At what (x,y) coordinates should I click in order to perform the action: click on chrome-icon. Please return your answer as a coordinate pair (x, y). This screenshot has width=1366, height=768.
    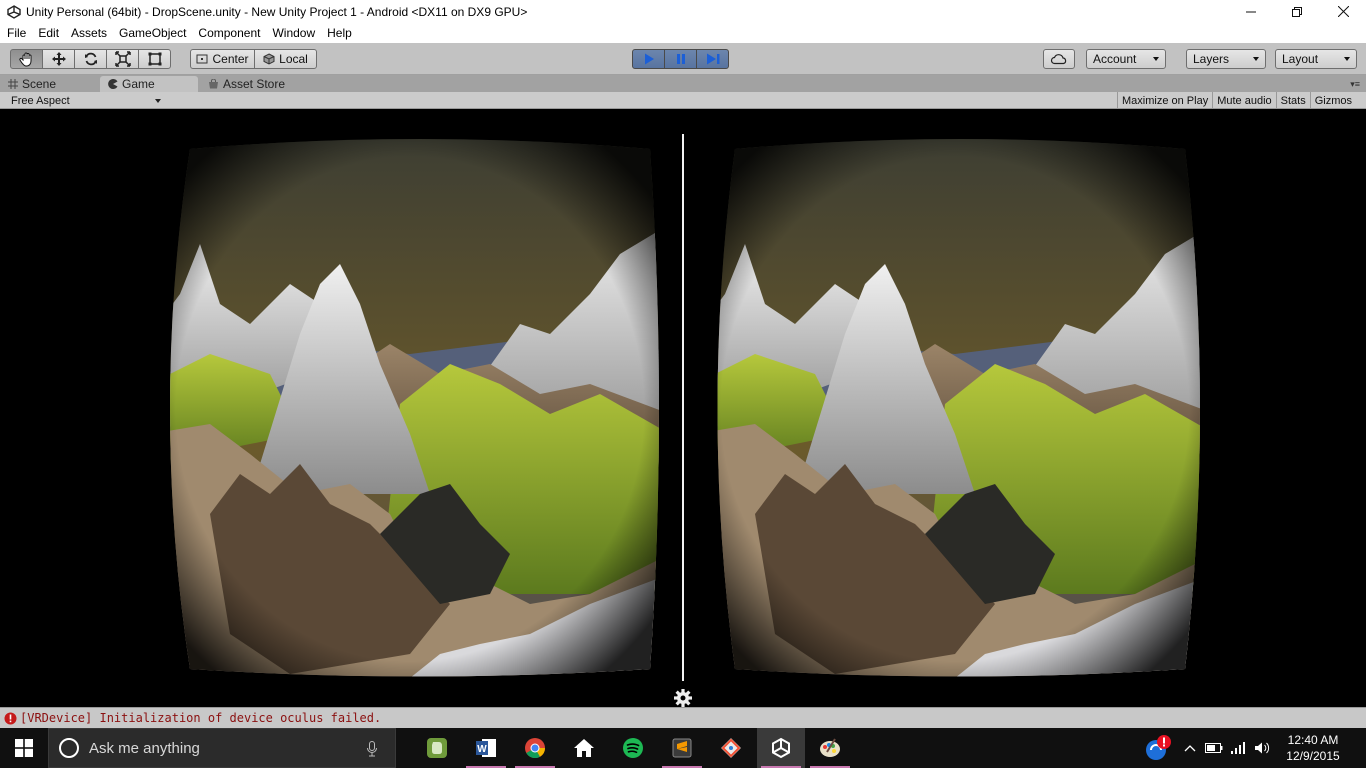
    Looking at the image, I should click on (535, 748).